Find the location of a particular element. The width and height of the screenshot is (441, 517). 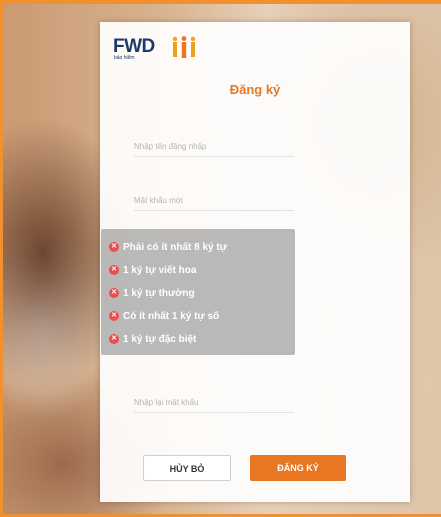

register-button: ĐĂNG KÝ is located at coordinates (298, 468).